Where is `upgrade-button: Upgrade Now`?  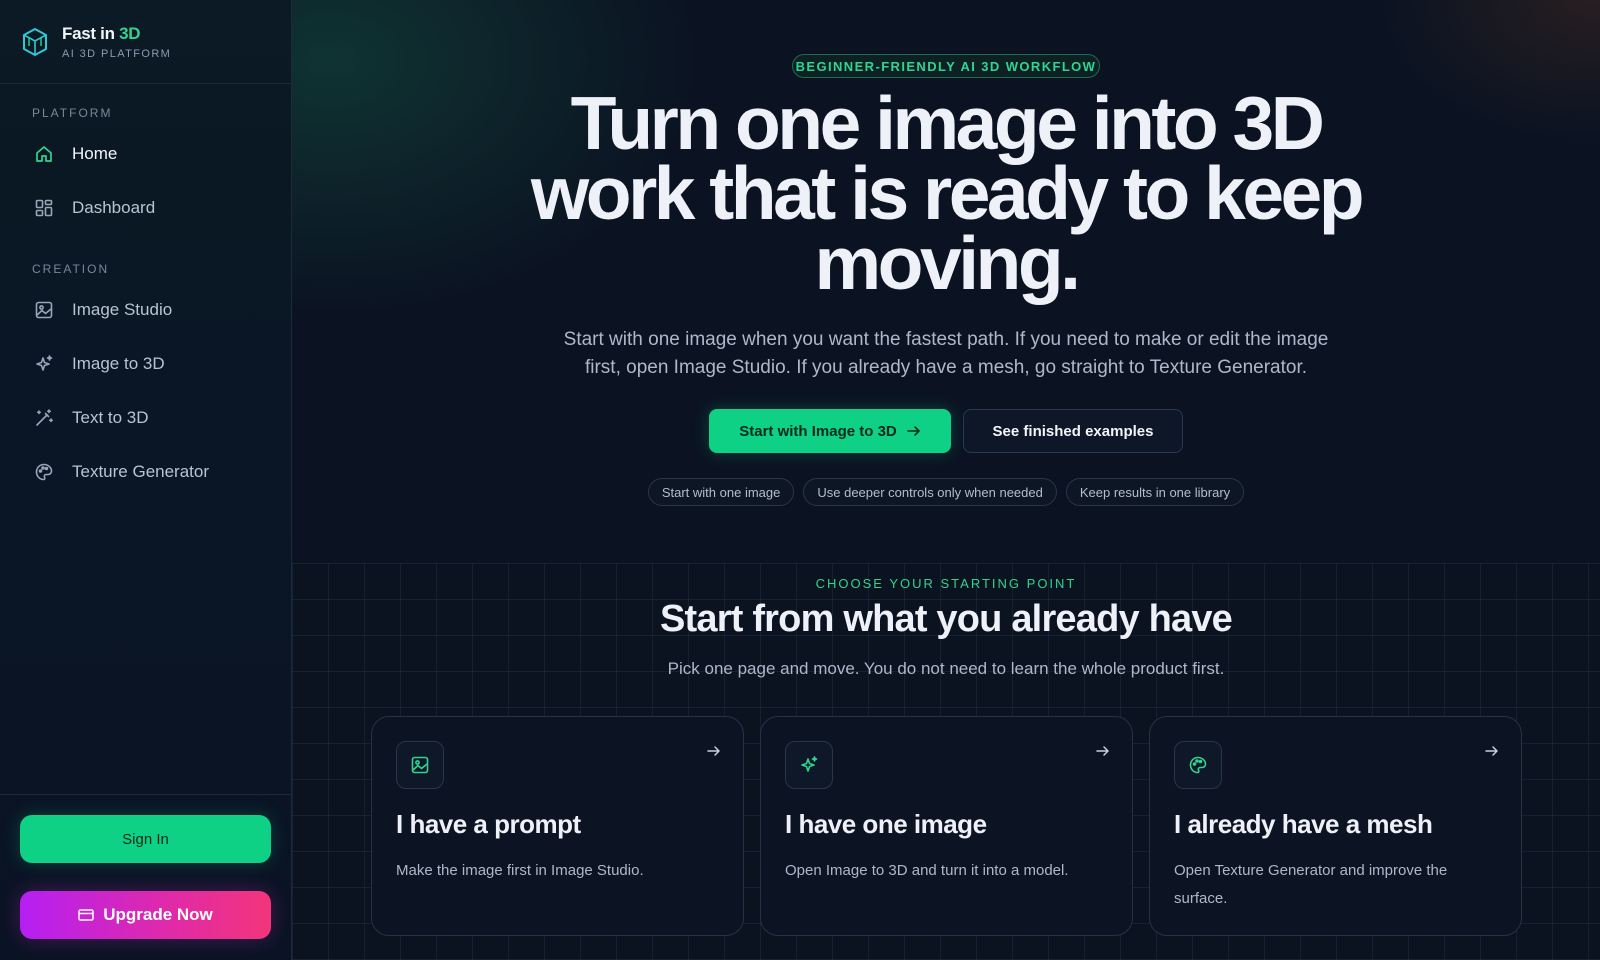
upgrade-button: Upgrade Now is located at coordinates (145, 915).